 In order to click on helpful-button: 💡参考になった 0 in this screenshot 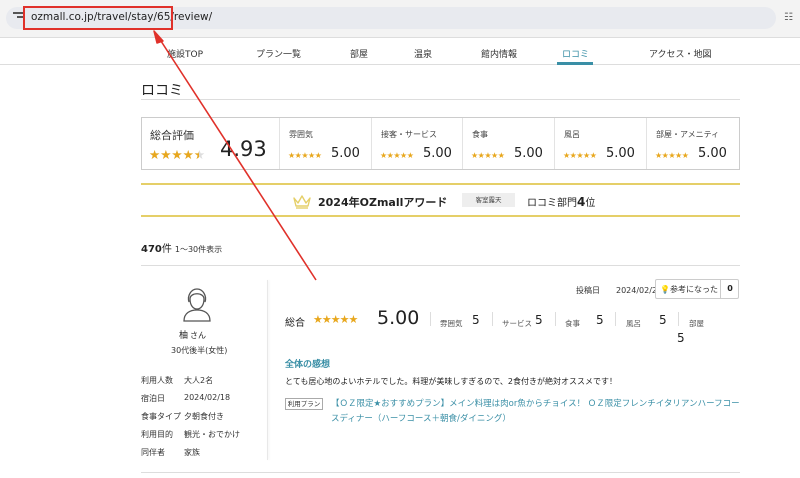, I will do `click(697, 289)`.